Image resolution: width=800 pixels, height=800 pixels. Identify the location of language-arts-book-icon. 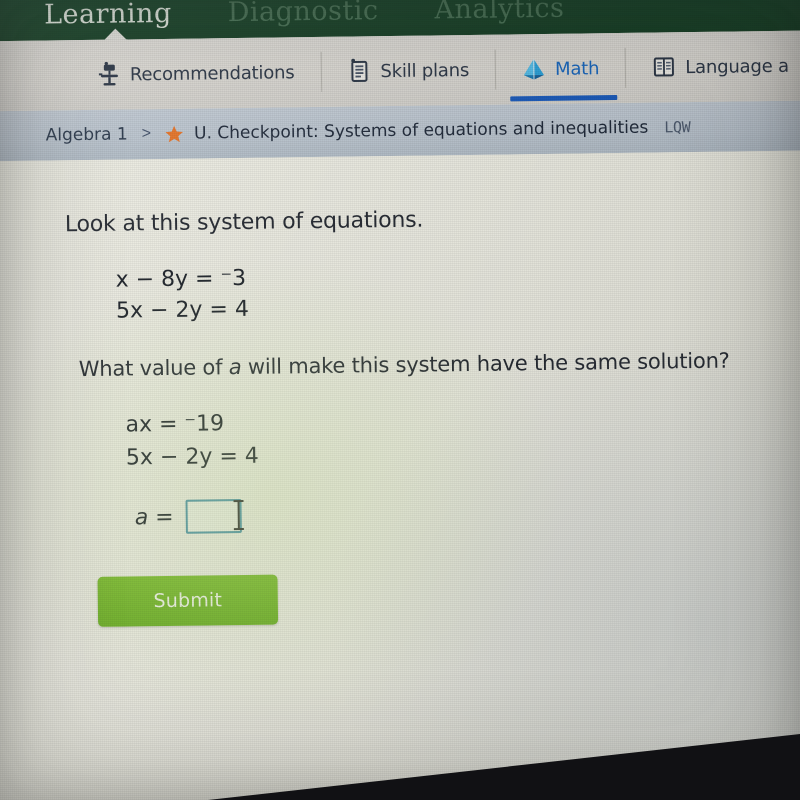
(664, 67).